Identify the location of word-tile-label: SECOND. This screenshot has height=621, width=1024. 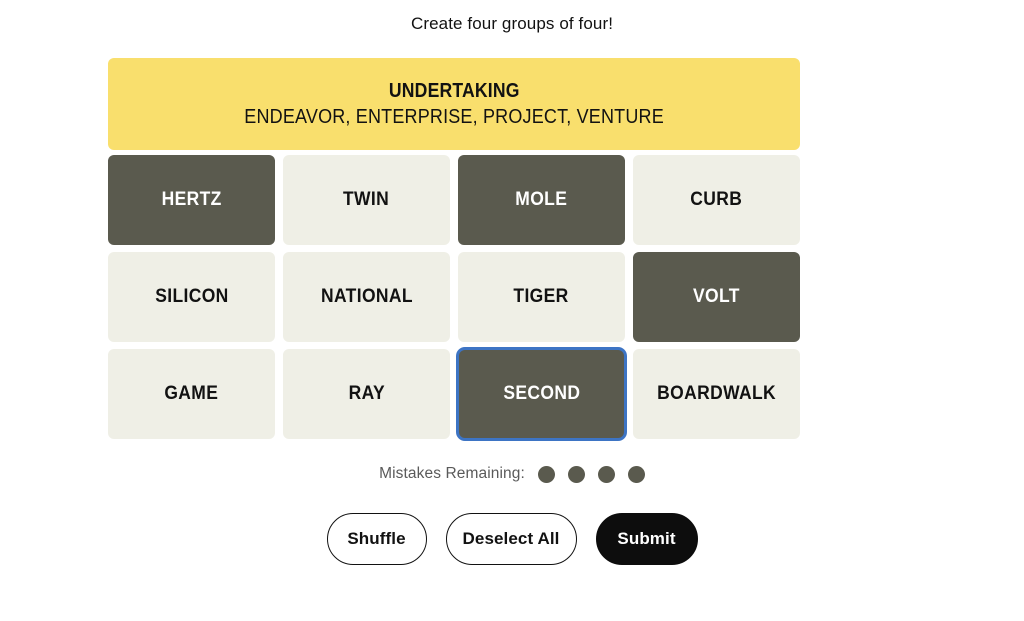
(541, 393).